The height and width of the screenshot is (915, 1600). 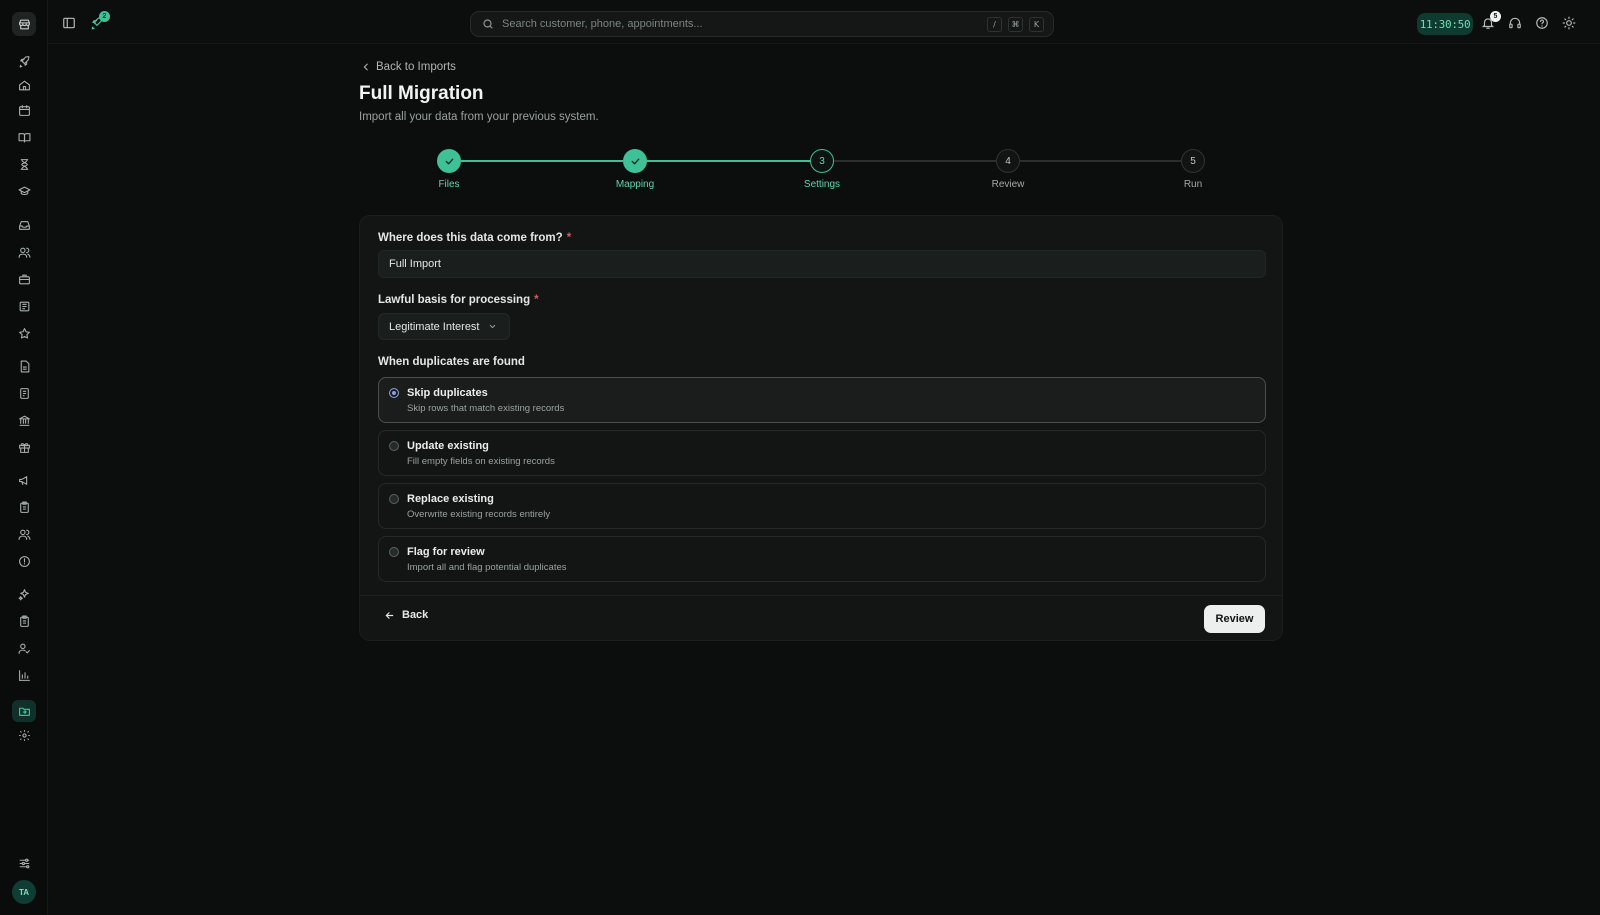 I want to click on step-review: 4, so click(x=1008, y=161).